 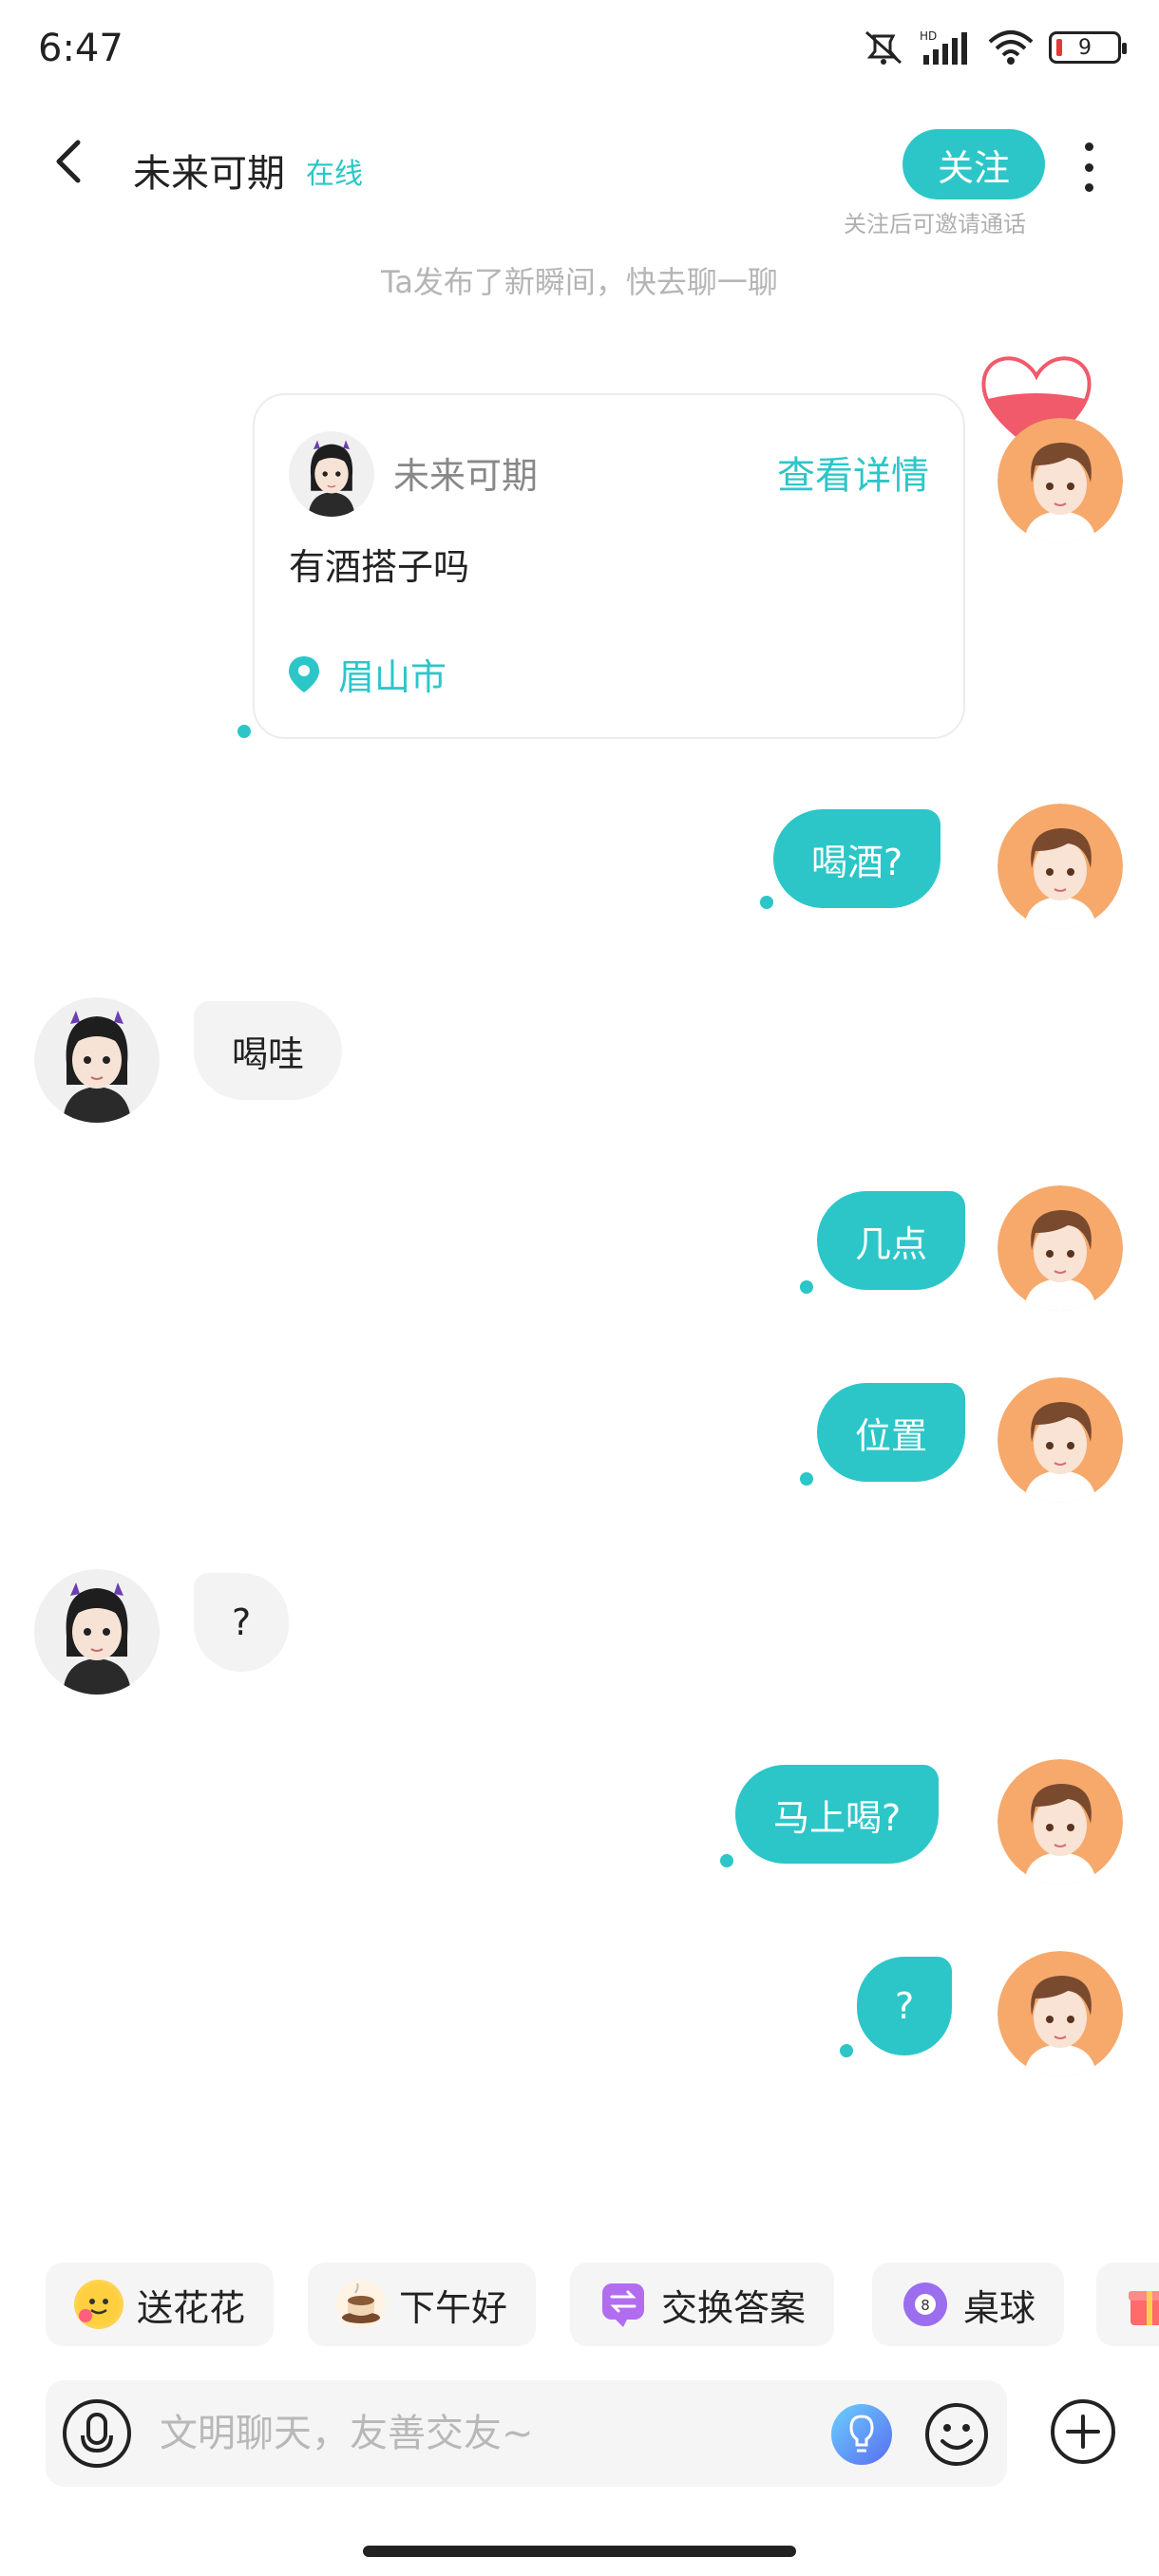 I want to click on system-notice: Ta发布了新瞬间，快去聊一聊, so click(x=579, y=282).